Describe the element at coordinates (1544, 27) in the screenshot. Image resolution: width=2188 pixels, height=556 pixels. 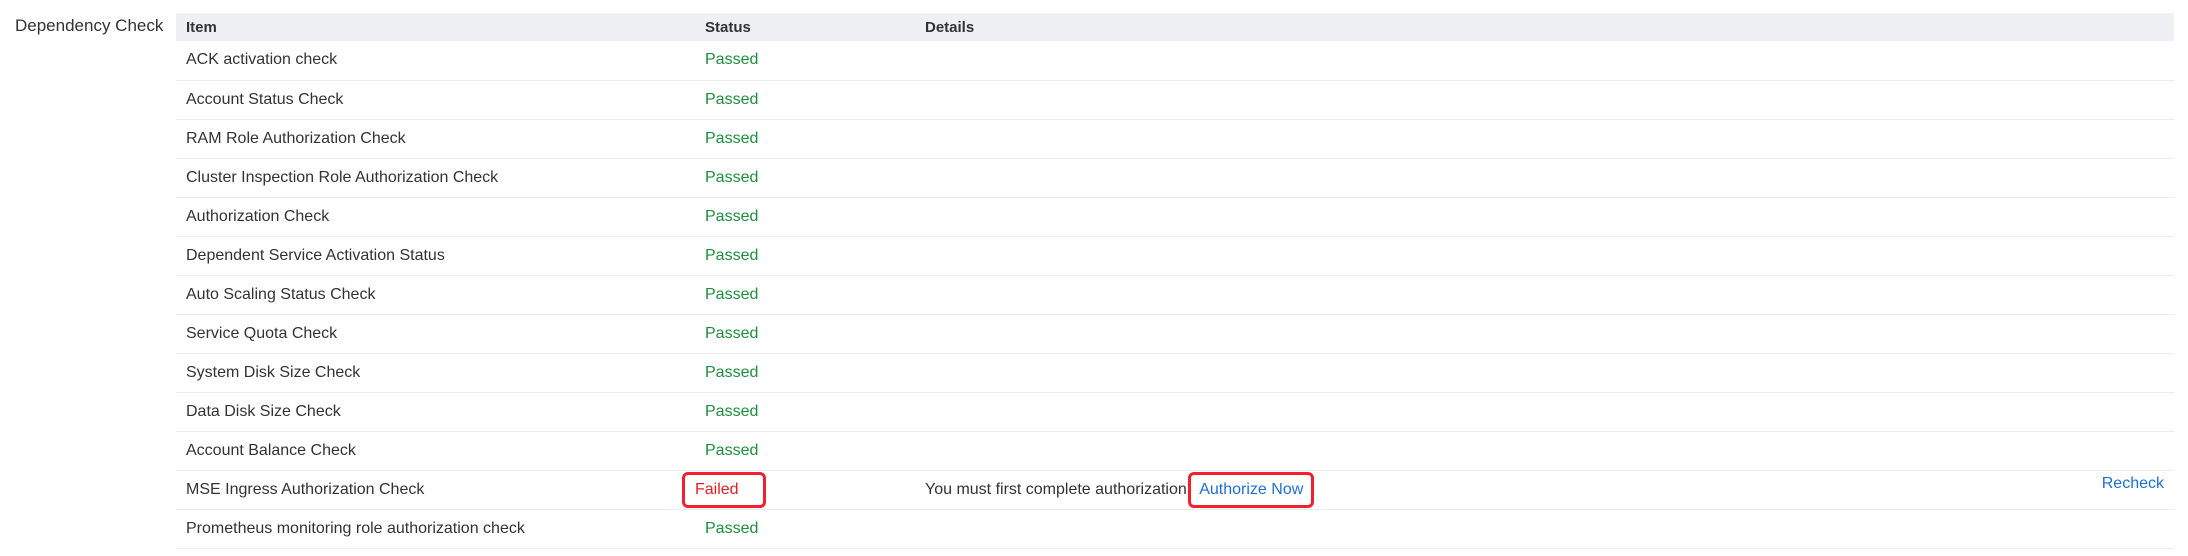
I see `column-header-details: Details` at that location.